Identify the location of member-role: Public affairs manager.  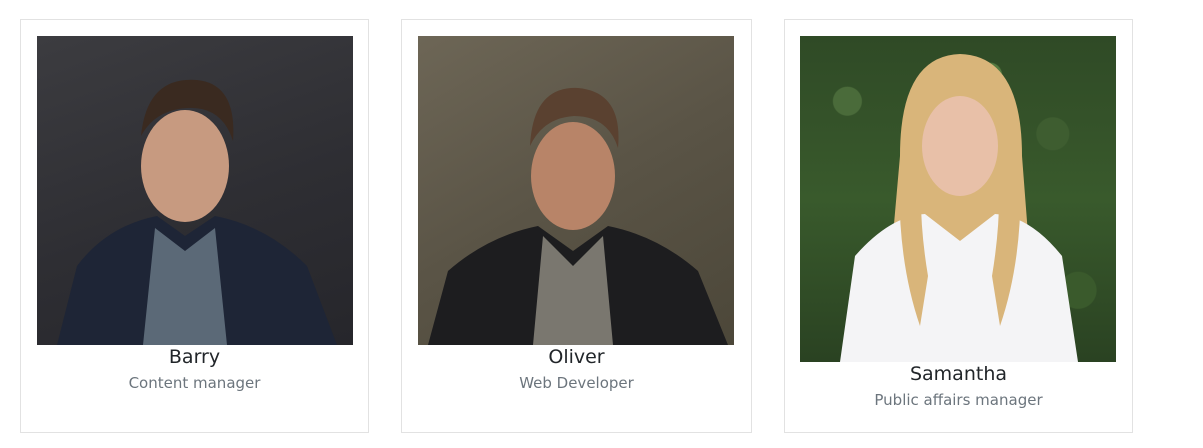
(958, 400).